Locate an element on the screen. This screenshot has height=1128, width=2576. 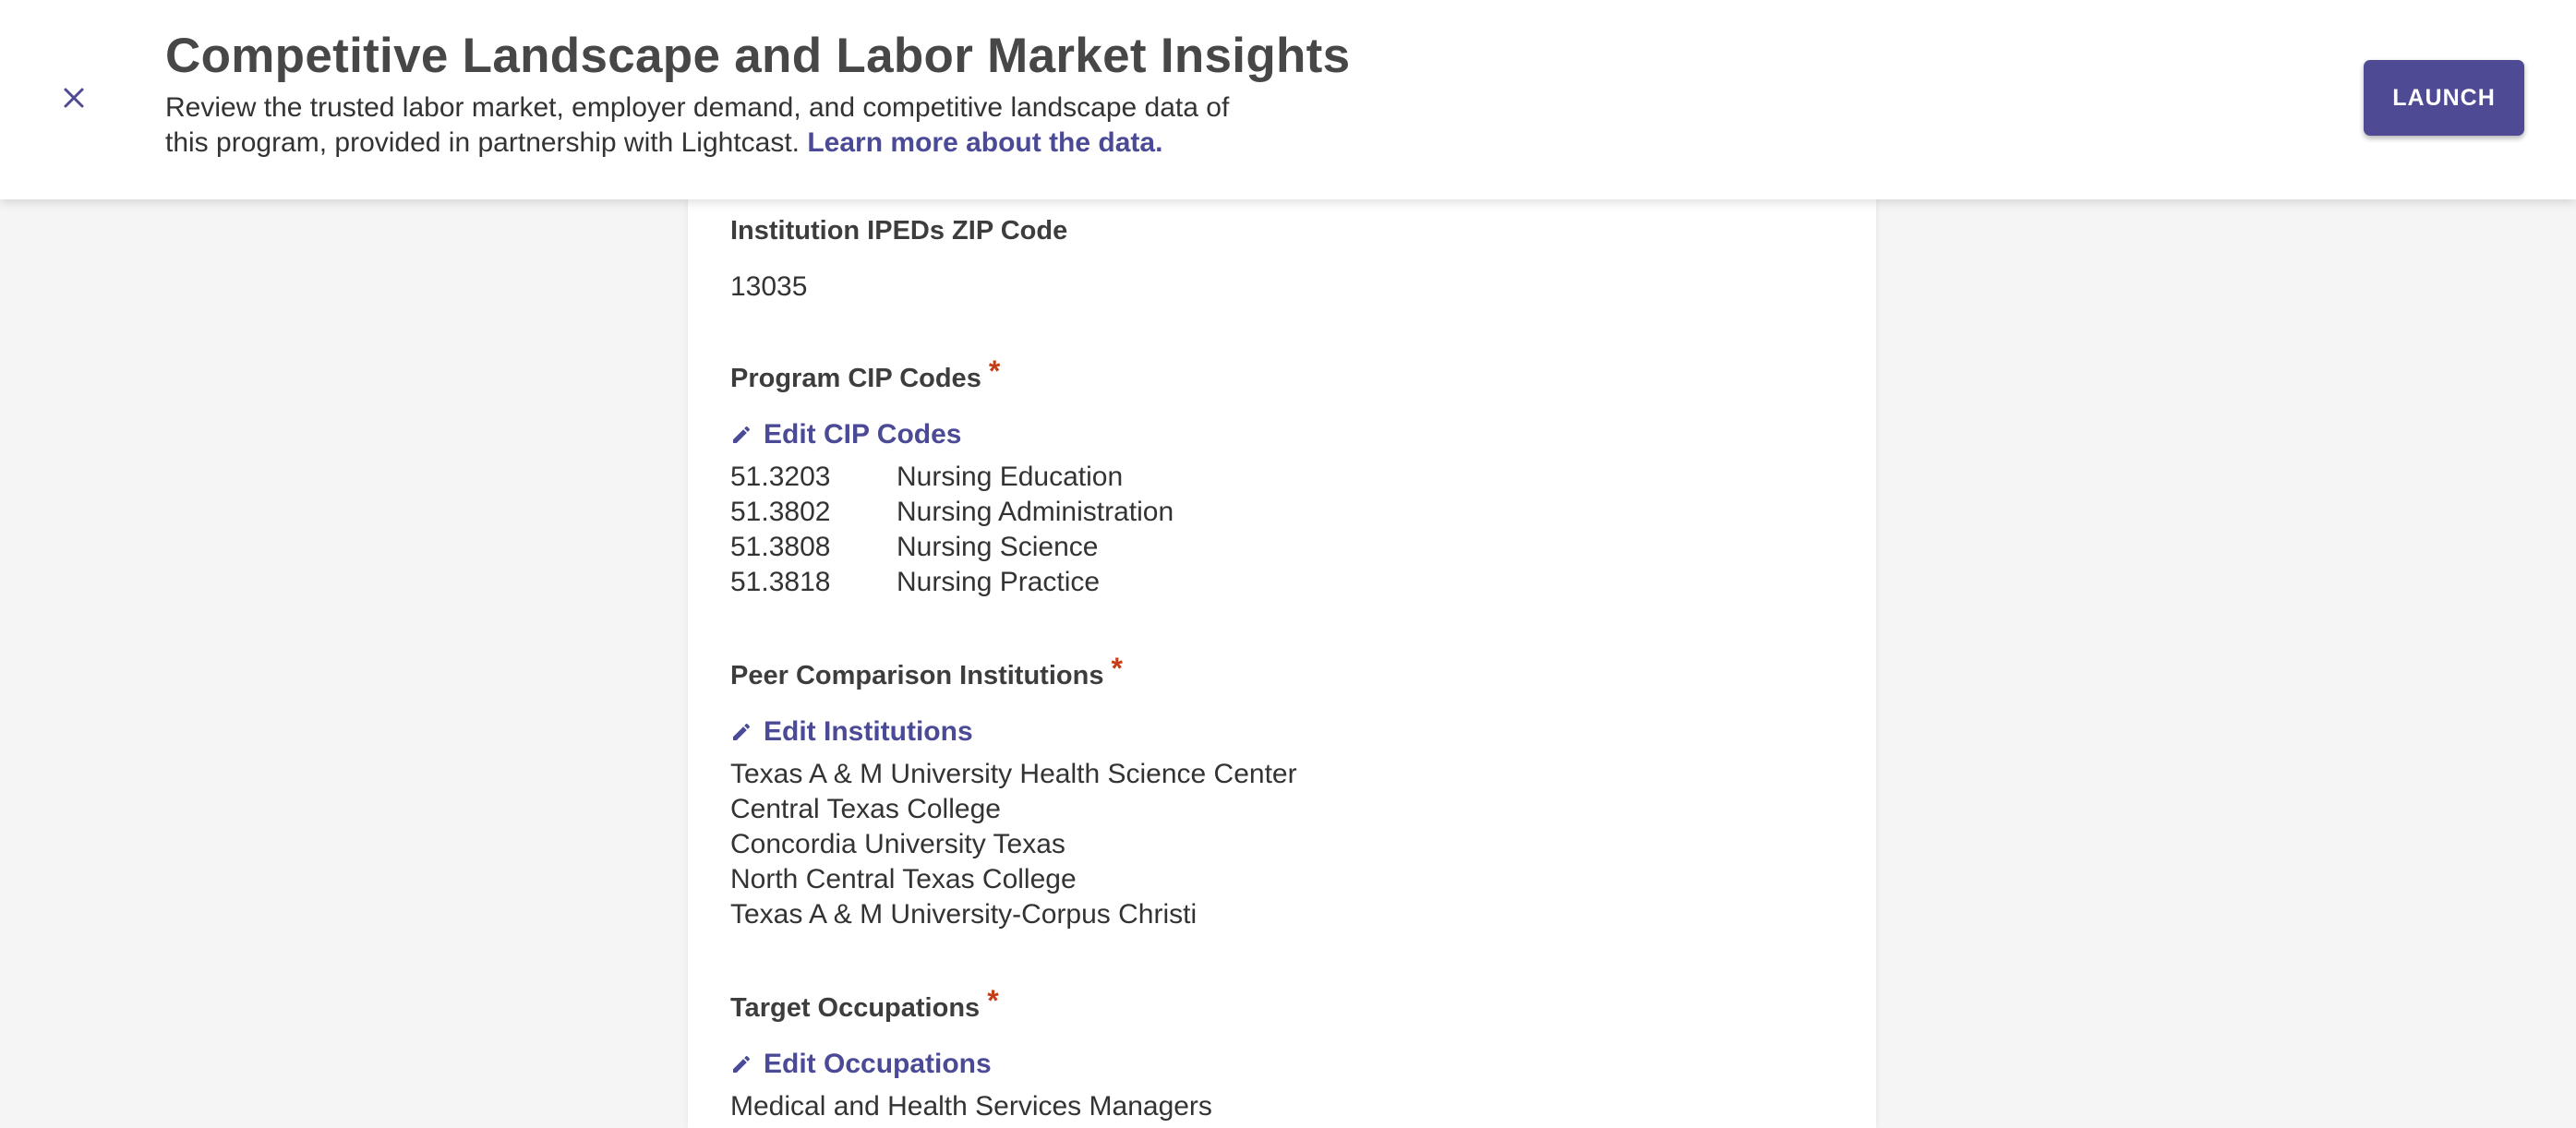
cip-row: 51.3203 Nursing Education is located at coordinates (952, 477).